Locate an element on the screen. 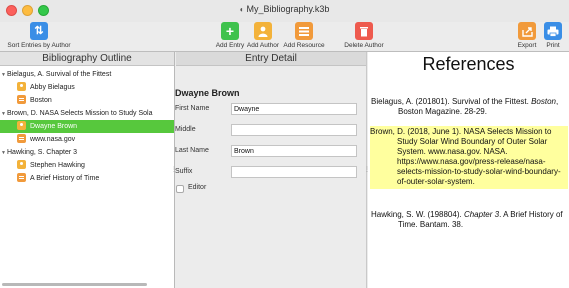  horizontal-scrollbar is located at coordinates (74, 284).